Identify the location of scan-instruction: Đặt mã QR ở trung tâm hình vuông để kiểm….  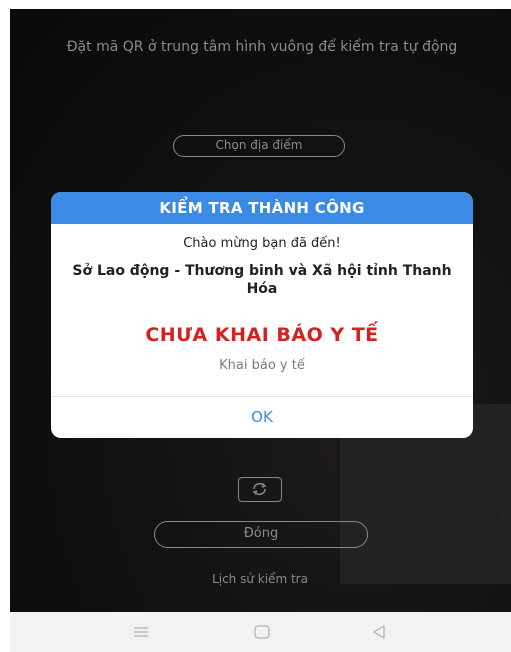
(262, 47).